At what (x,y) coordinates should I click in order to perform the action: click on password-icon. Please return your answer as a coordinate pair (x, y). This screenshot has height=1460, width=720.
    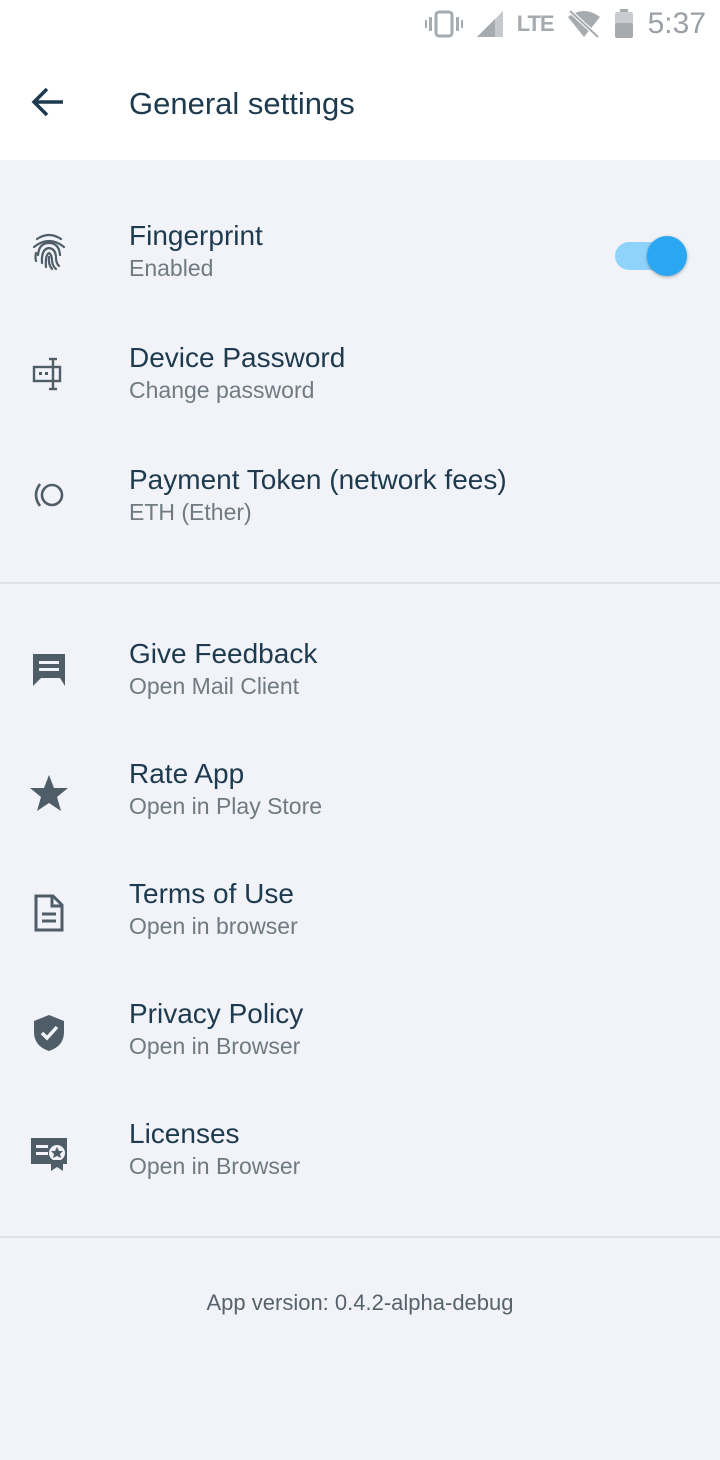
    Looking at the image, I should click on (49, 374).